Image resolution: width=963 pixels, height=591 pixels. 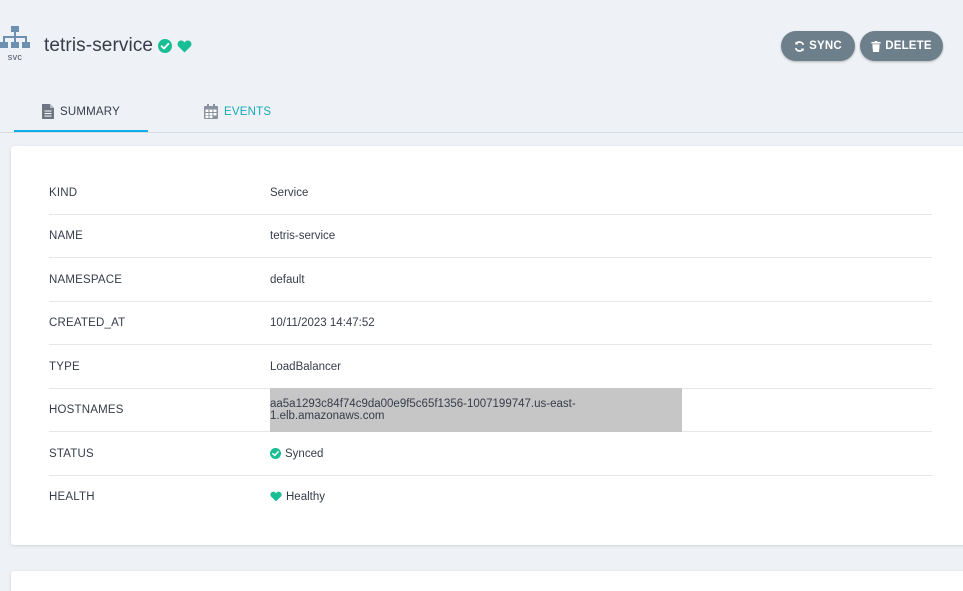 What do you see at coordinates (825, 46) in the screenshot?
I see `sync-button-label: SYNC` at bounding box center [825, 46].